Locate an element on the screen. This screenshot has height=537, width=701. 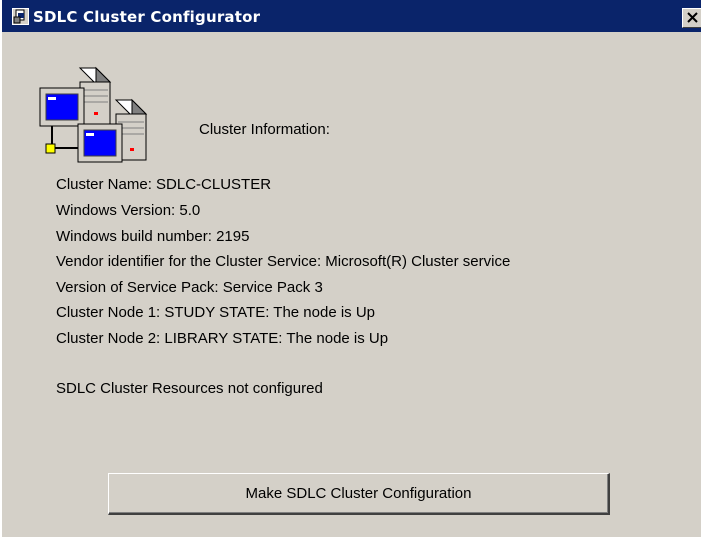
windows-build-text: Windows build number: 2195 is located at coordinates (153, 236).